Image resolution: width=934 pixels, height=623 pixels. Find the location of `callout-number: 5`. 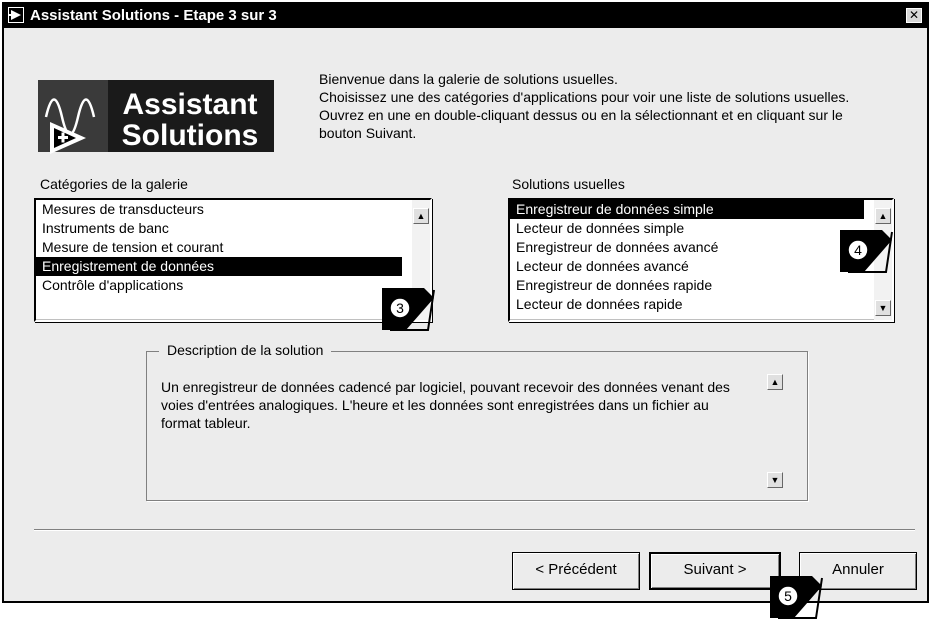

callout-number: 5 is located at coordinates (788, 596).